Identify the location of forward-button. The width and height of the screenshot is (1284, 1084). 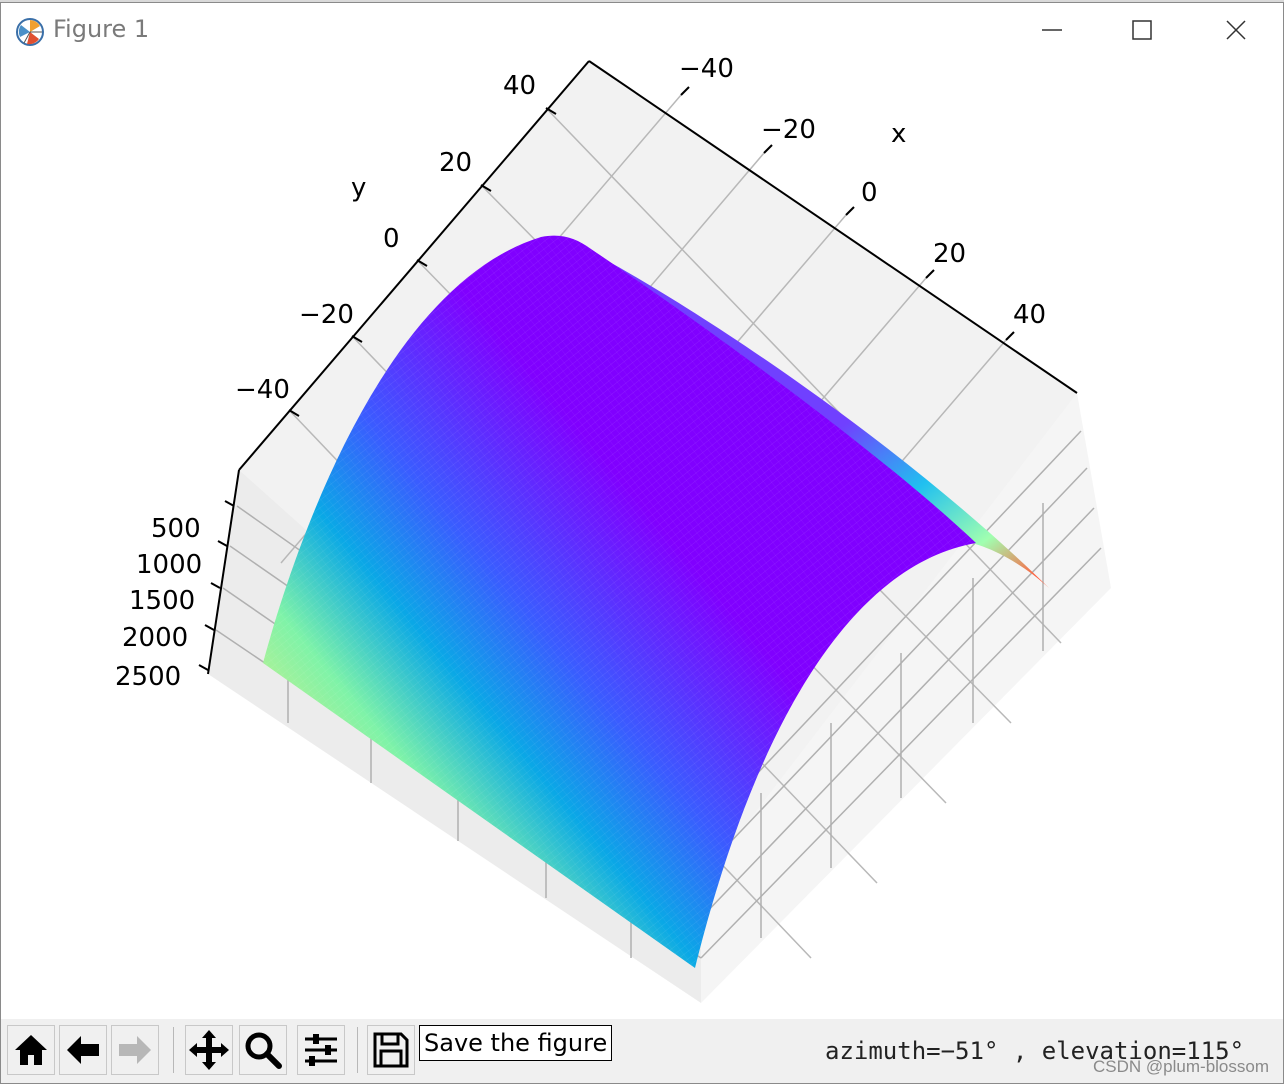
(135, 1050).